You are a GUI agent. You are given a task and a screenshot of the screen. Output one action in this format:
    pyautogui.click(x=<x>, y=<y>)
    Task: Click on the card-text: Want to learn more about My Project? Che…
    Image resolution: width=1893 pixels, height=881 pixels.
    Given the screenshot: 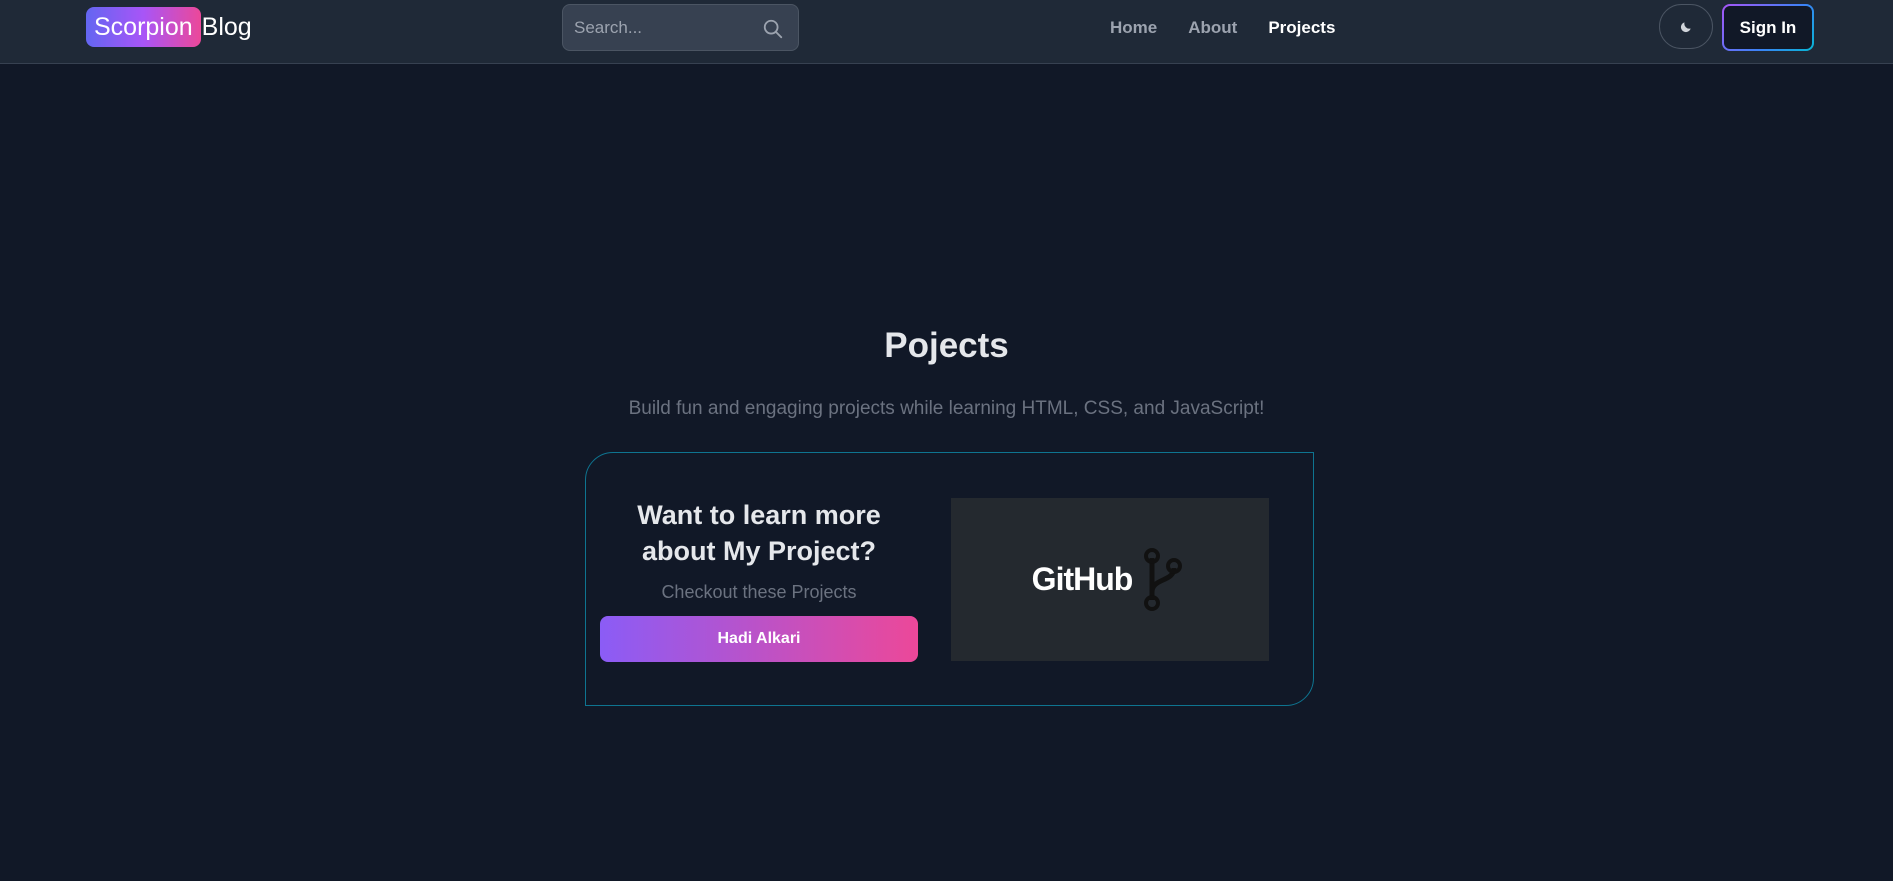 What is the action you would take?
    pyautogui.click(x=759, y=550)
    